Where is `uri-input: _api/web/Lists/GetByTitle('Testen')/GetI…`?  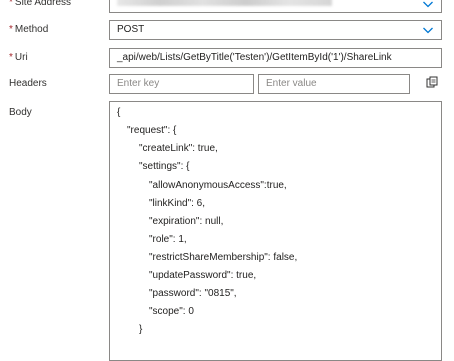
uri-input: _api/web/Lists/GetByTitle('Testen')/GetI… is located at coordinates (275, 58).